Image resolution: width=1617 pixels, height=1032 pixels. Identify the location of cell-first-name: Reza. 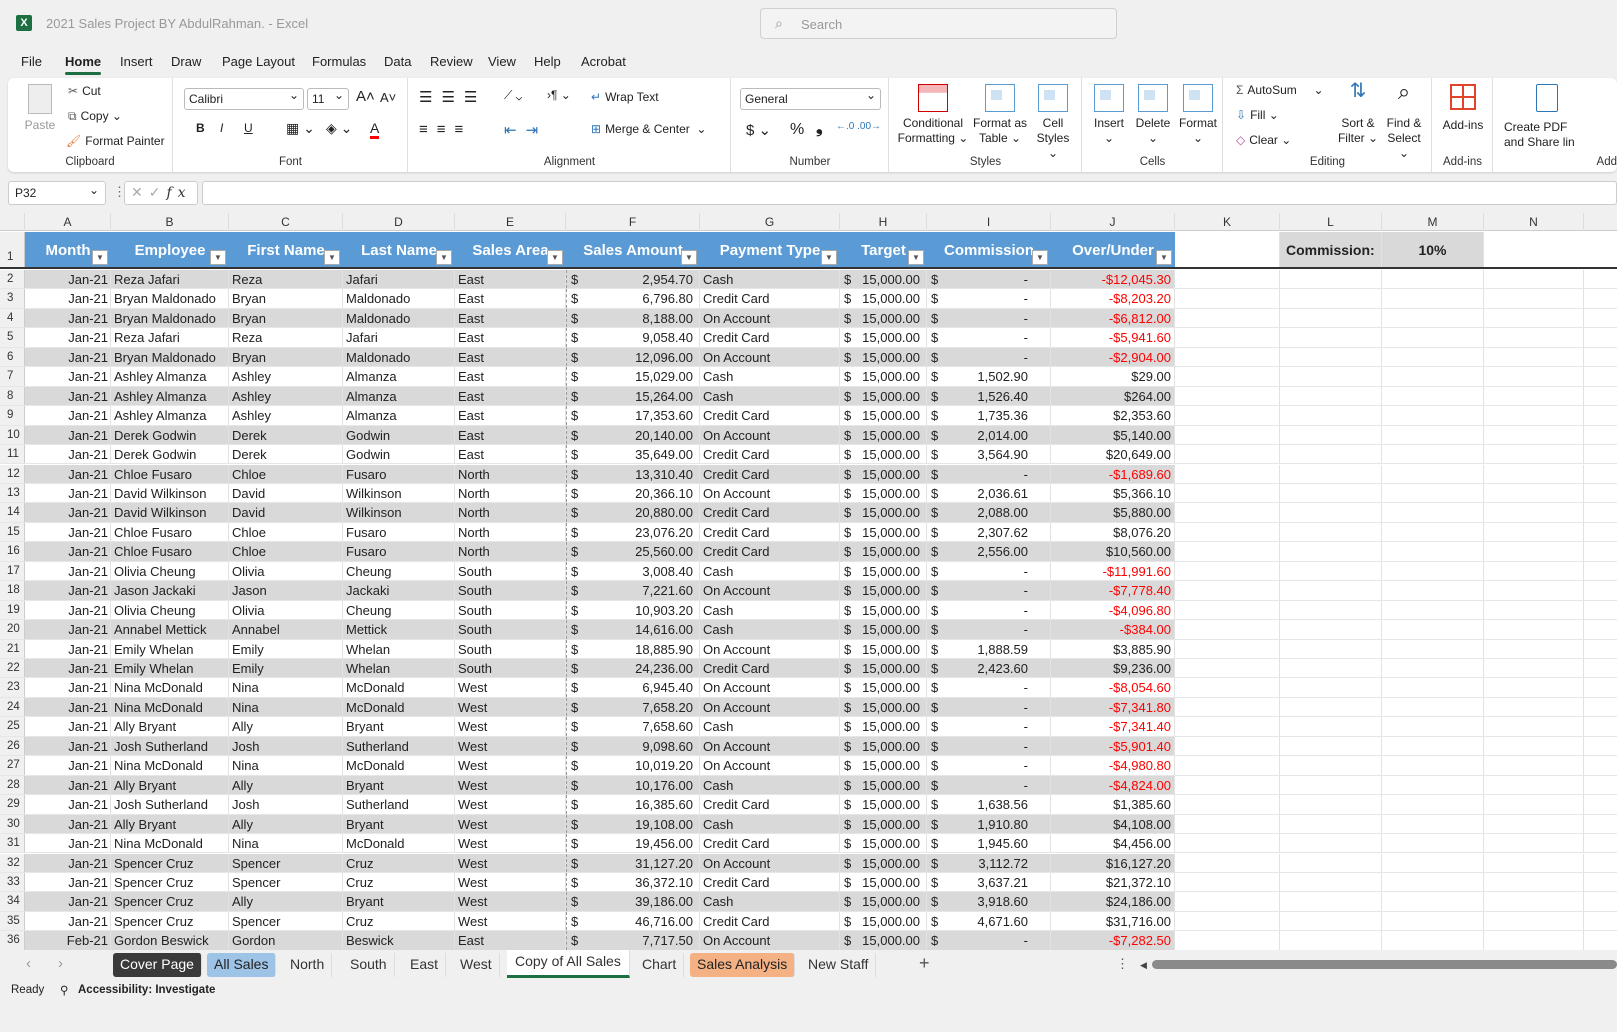
(286, 279).